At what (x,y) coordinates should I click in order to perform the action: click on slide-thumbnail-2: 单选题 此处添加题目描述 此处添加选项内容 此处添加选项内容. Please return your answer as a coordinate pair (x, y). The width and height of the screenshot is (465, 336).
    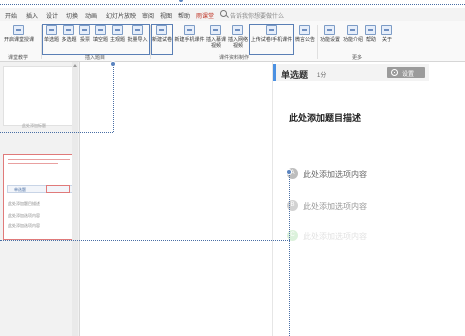
    Looking at the image, I should click on (39, 197).